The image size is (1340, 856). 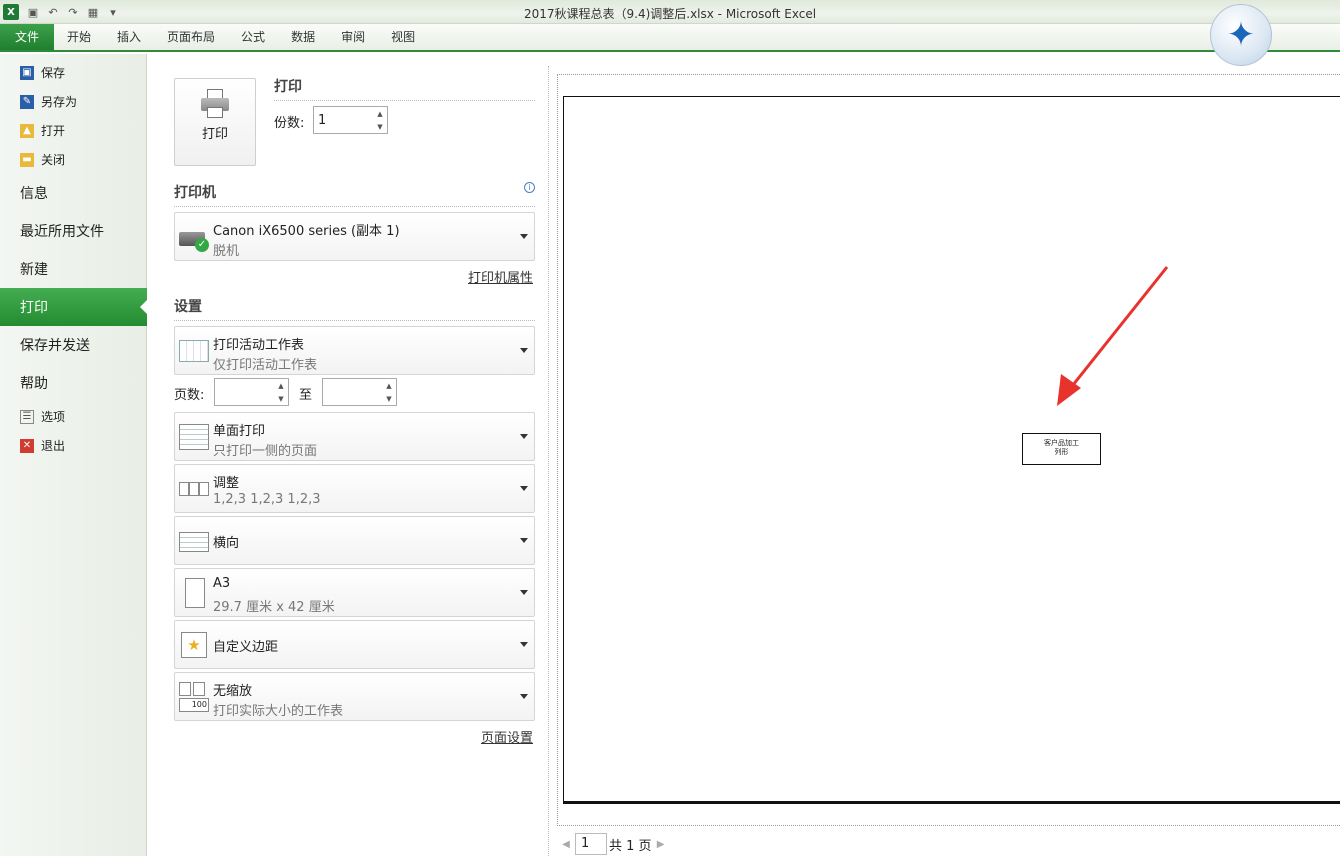 What do you see at coordinates (194, 351) in the screenshot?
I see `worksheet-icon` at bounding box center [194, 351].